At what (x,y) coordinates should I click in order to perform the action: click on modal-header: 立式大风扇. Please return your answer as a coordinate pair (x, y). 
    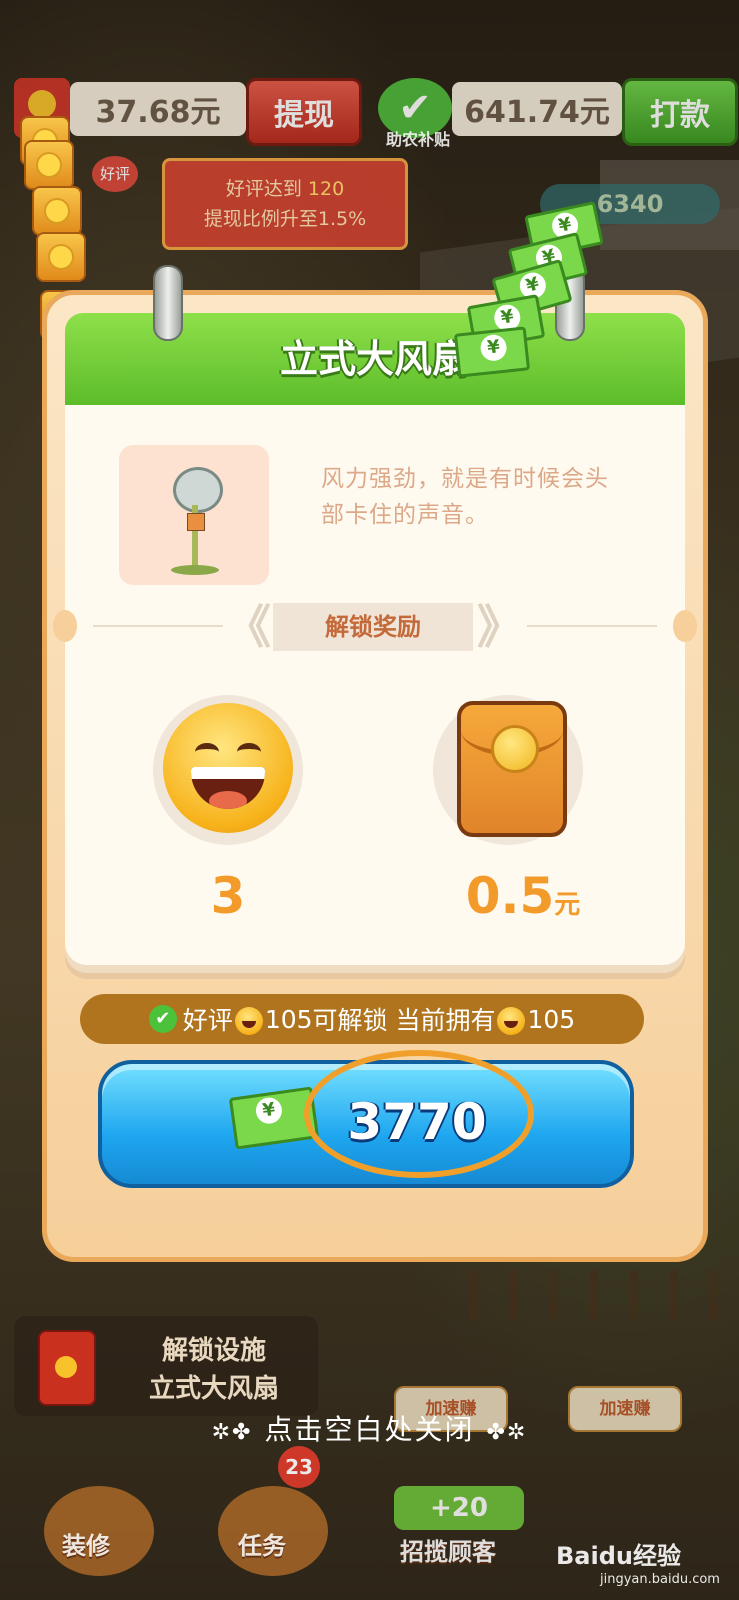
    Looking at the image, I should click on (375, 337).